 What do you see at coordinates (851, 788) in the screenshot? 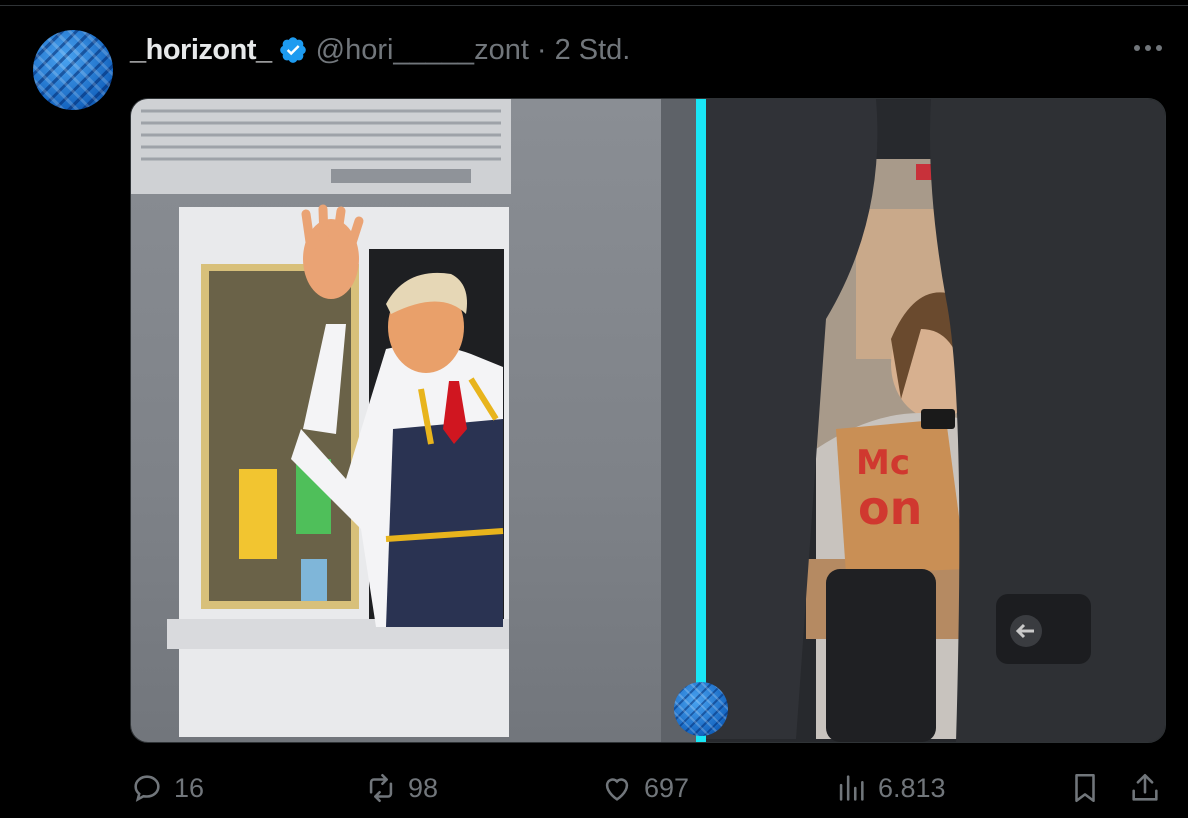
I see `views-icon` at bounding box center [851, 788].